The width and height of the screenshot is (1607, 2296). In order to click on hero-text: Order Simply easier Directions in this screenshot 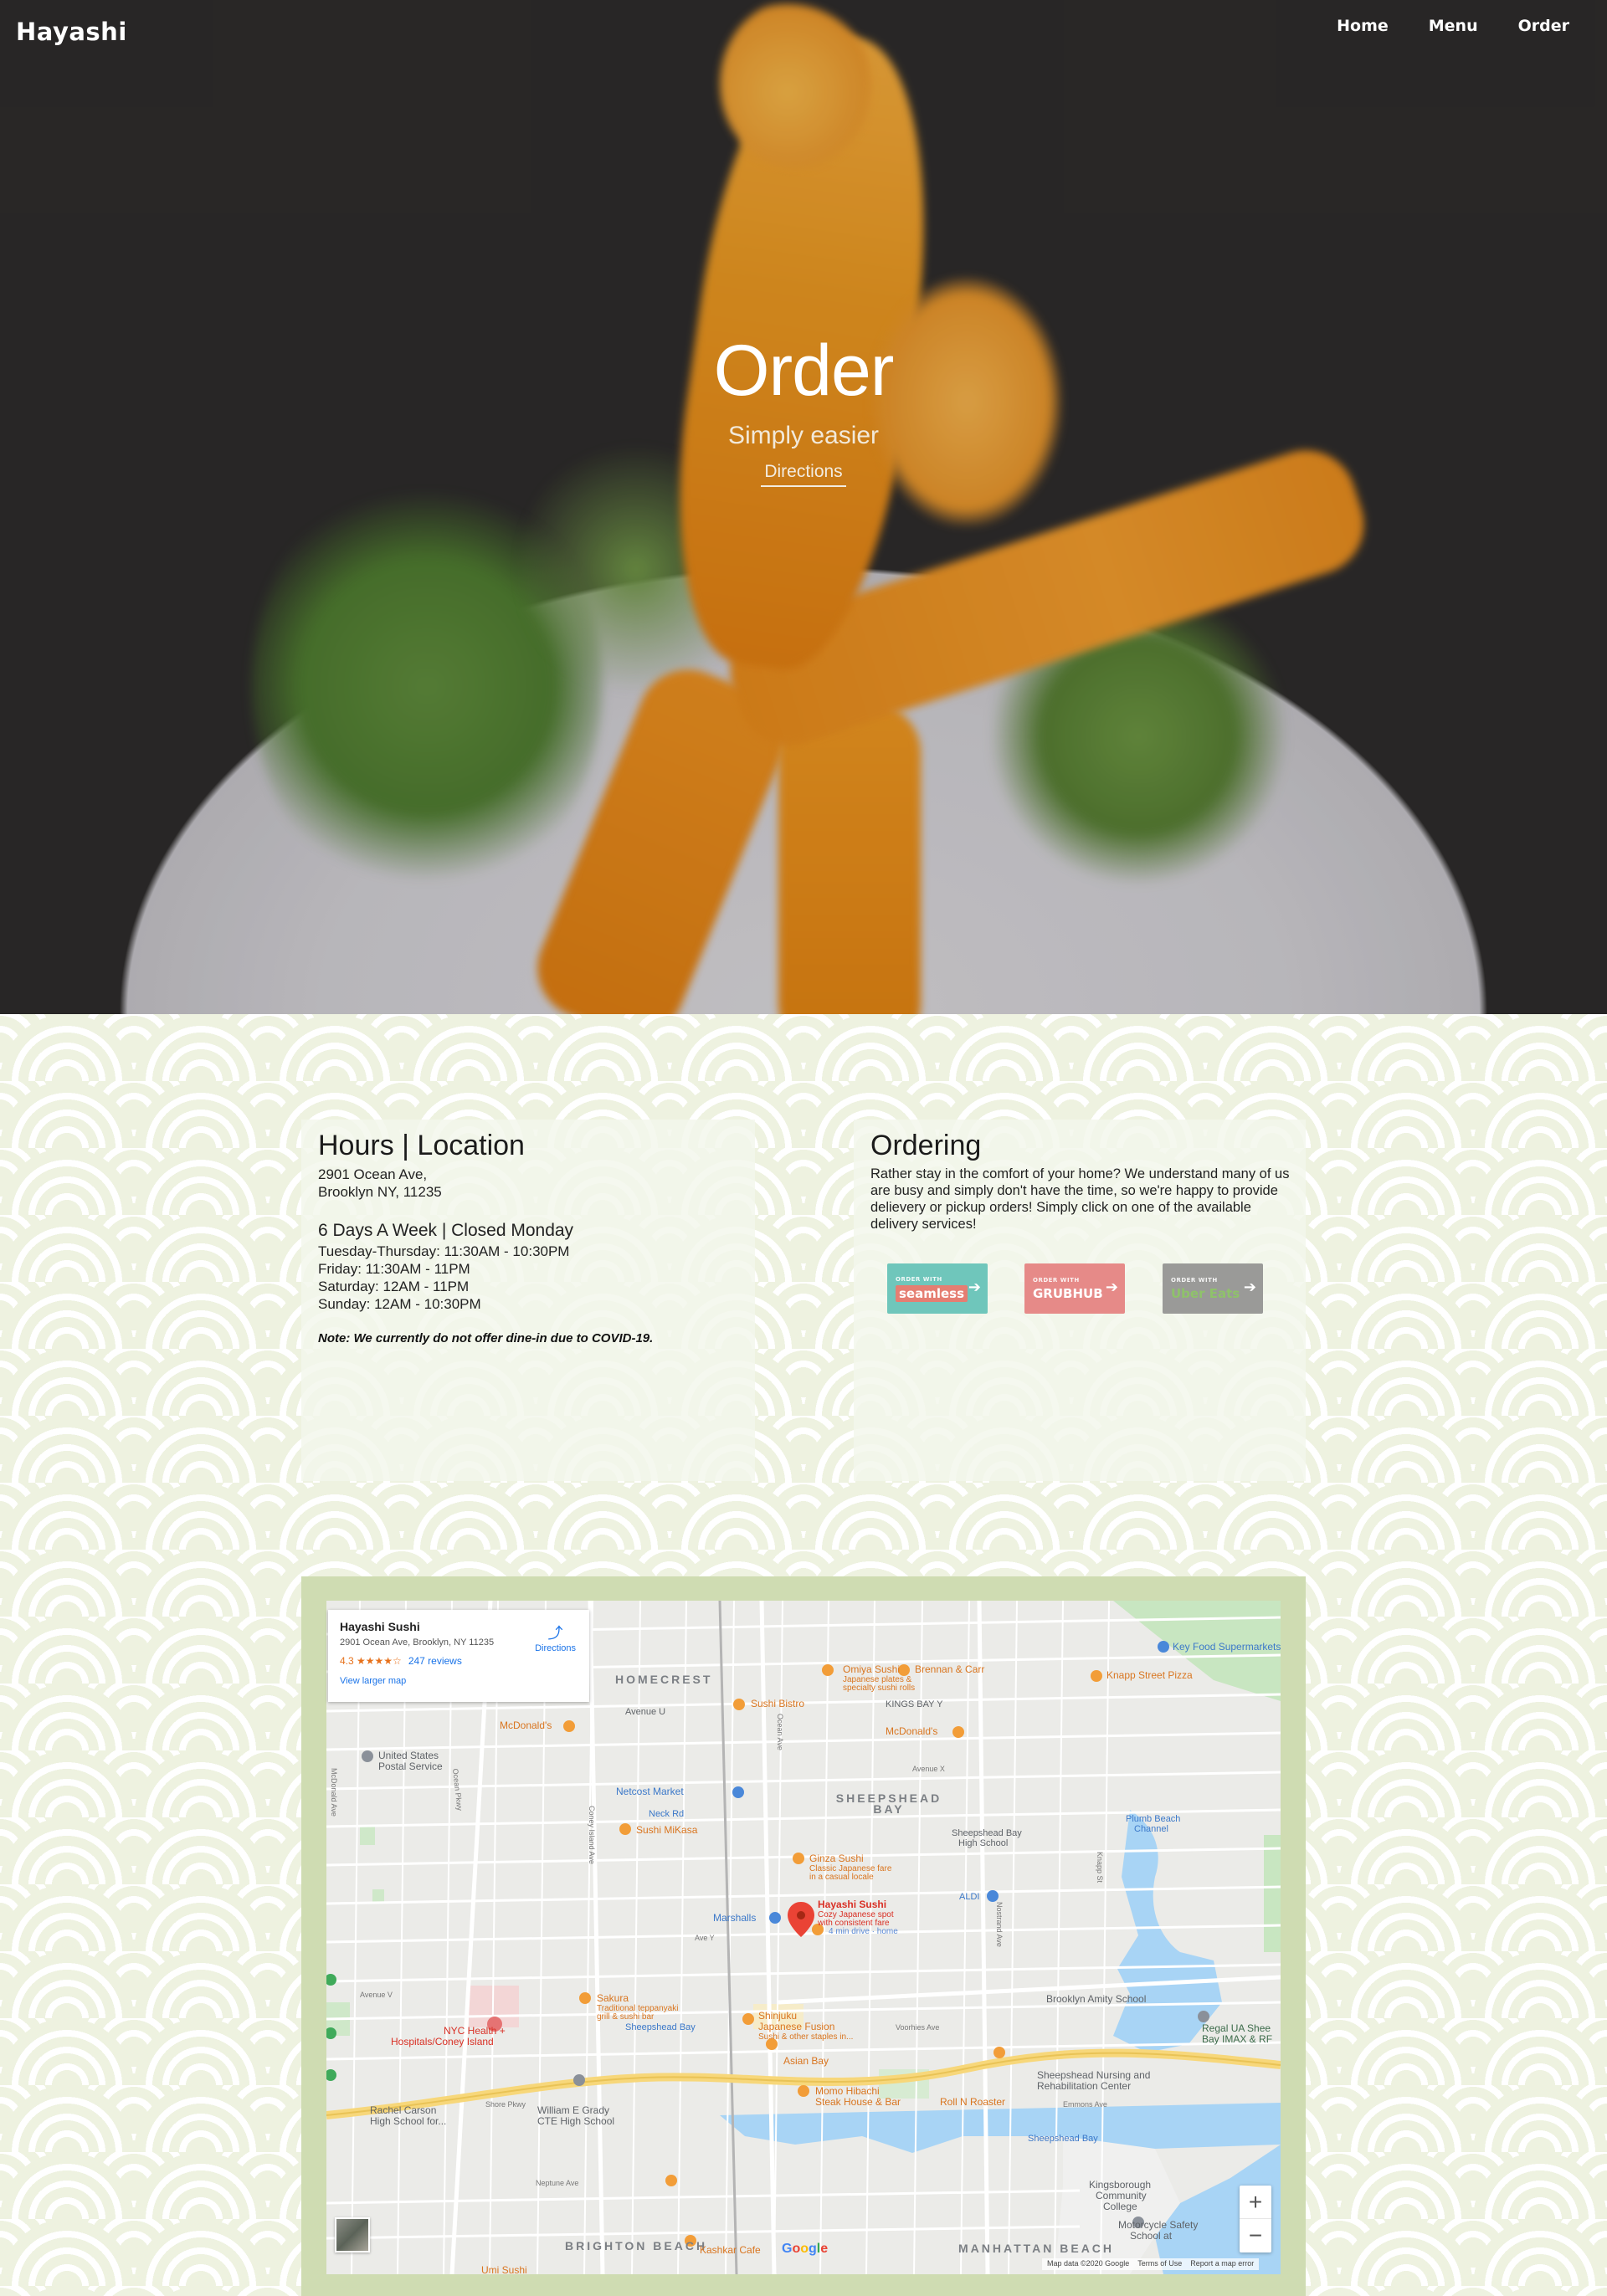, I will do `click(803, 411)`.